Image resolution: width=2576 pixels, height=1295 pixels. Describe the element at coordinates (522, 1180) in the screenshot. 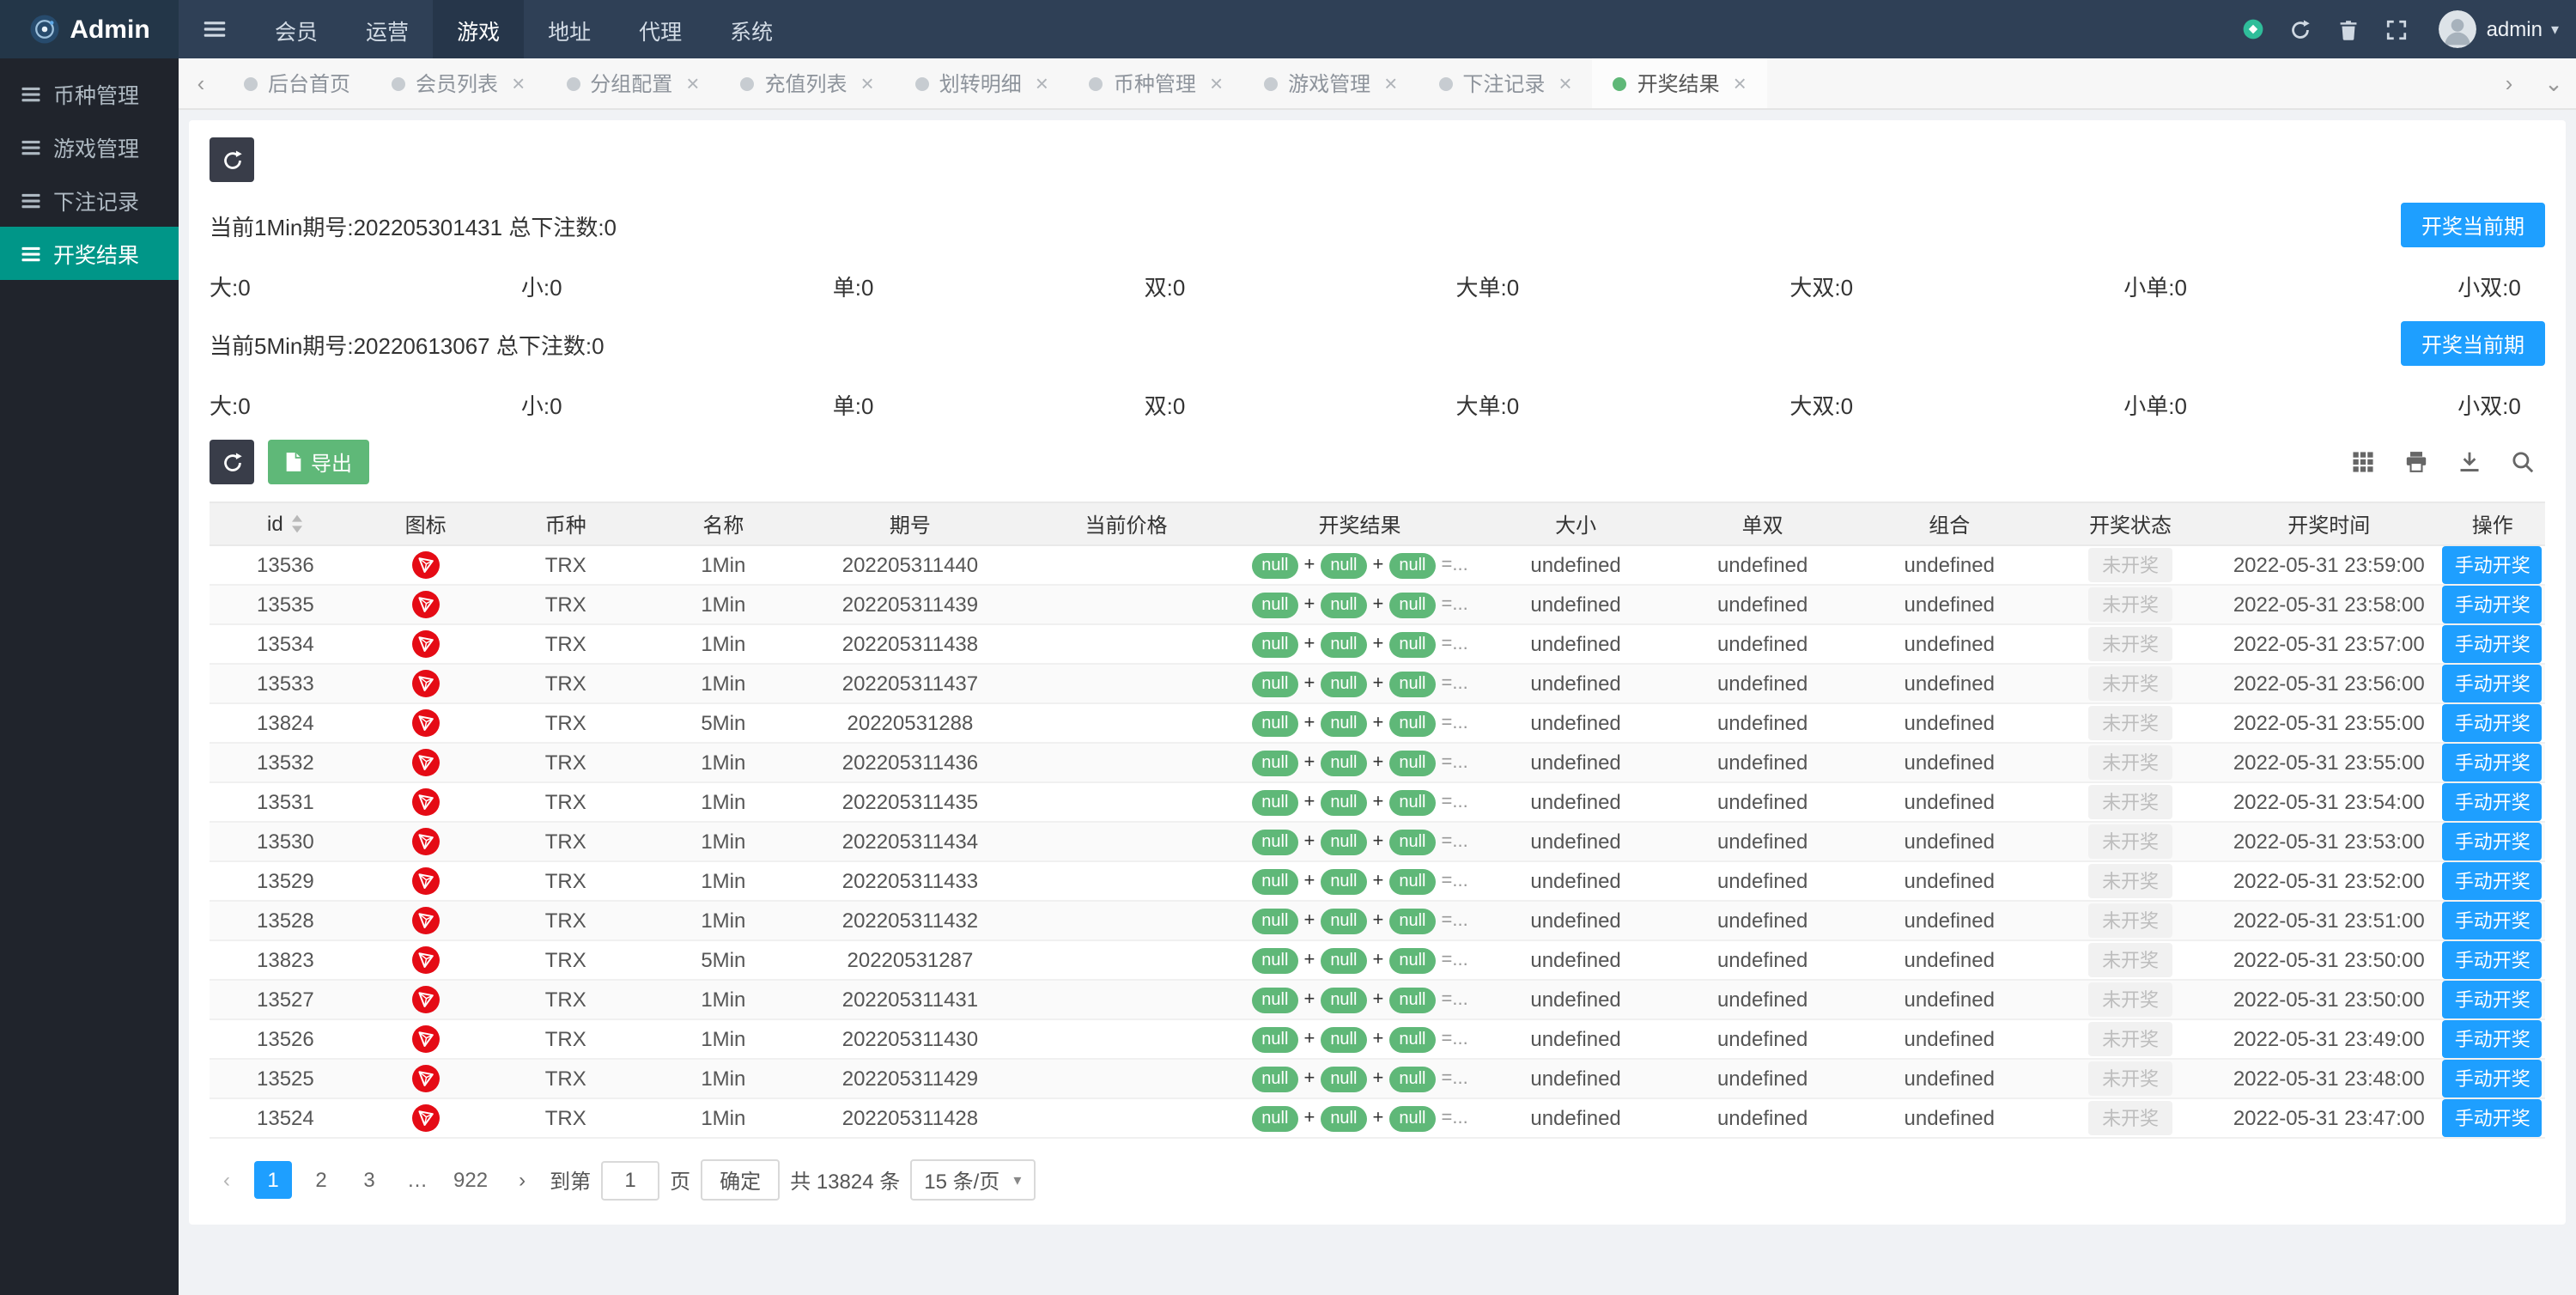

I see `next-page-icon: ›` at that location.